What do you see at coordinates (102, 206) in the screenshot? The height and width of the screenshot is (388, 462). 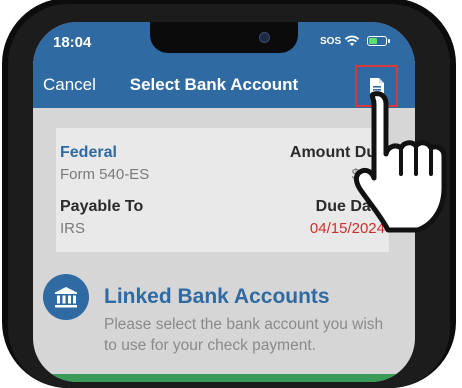 I see `payable-to-label: Payable To` at bounding box center [102, 206].